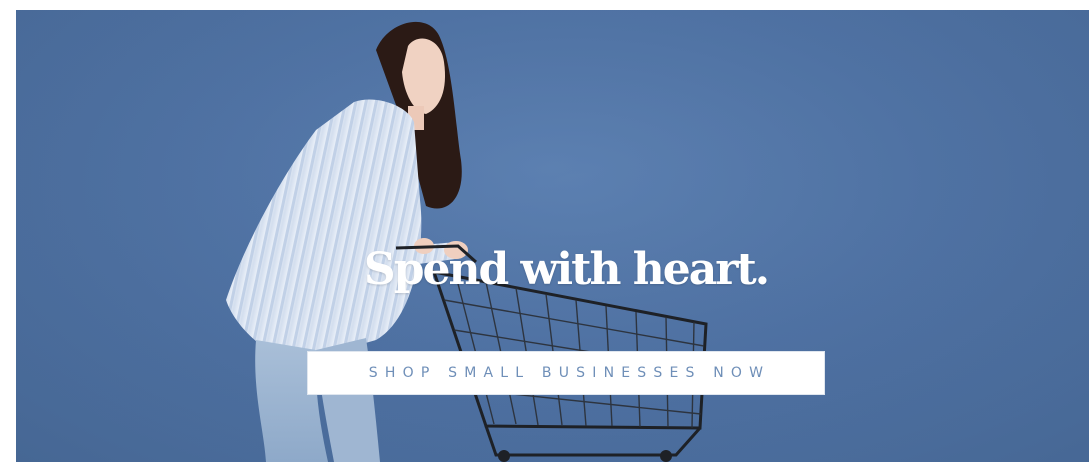  I want to click on shop-small-businesses-button: SHOP SMALL BUSINESSES NOW, so click(566, 373).